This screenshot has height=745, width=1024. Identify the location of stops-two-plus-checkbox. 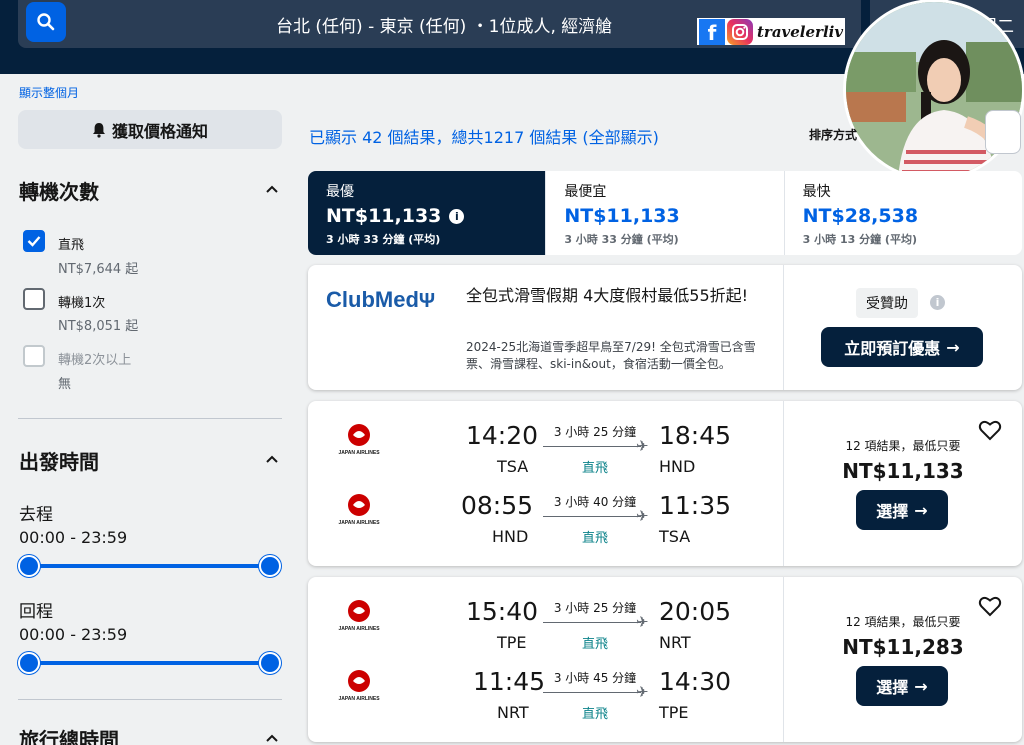
(34, 356).